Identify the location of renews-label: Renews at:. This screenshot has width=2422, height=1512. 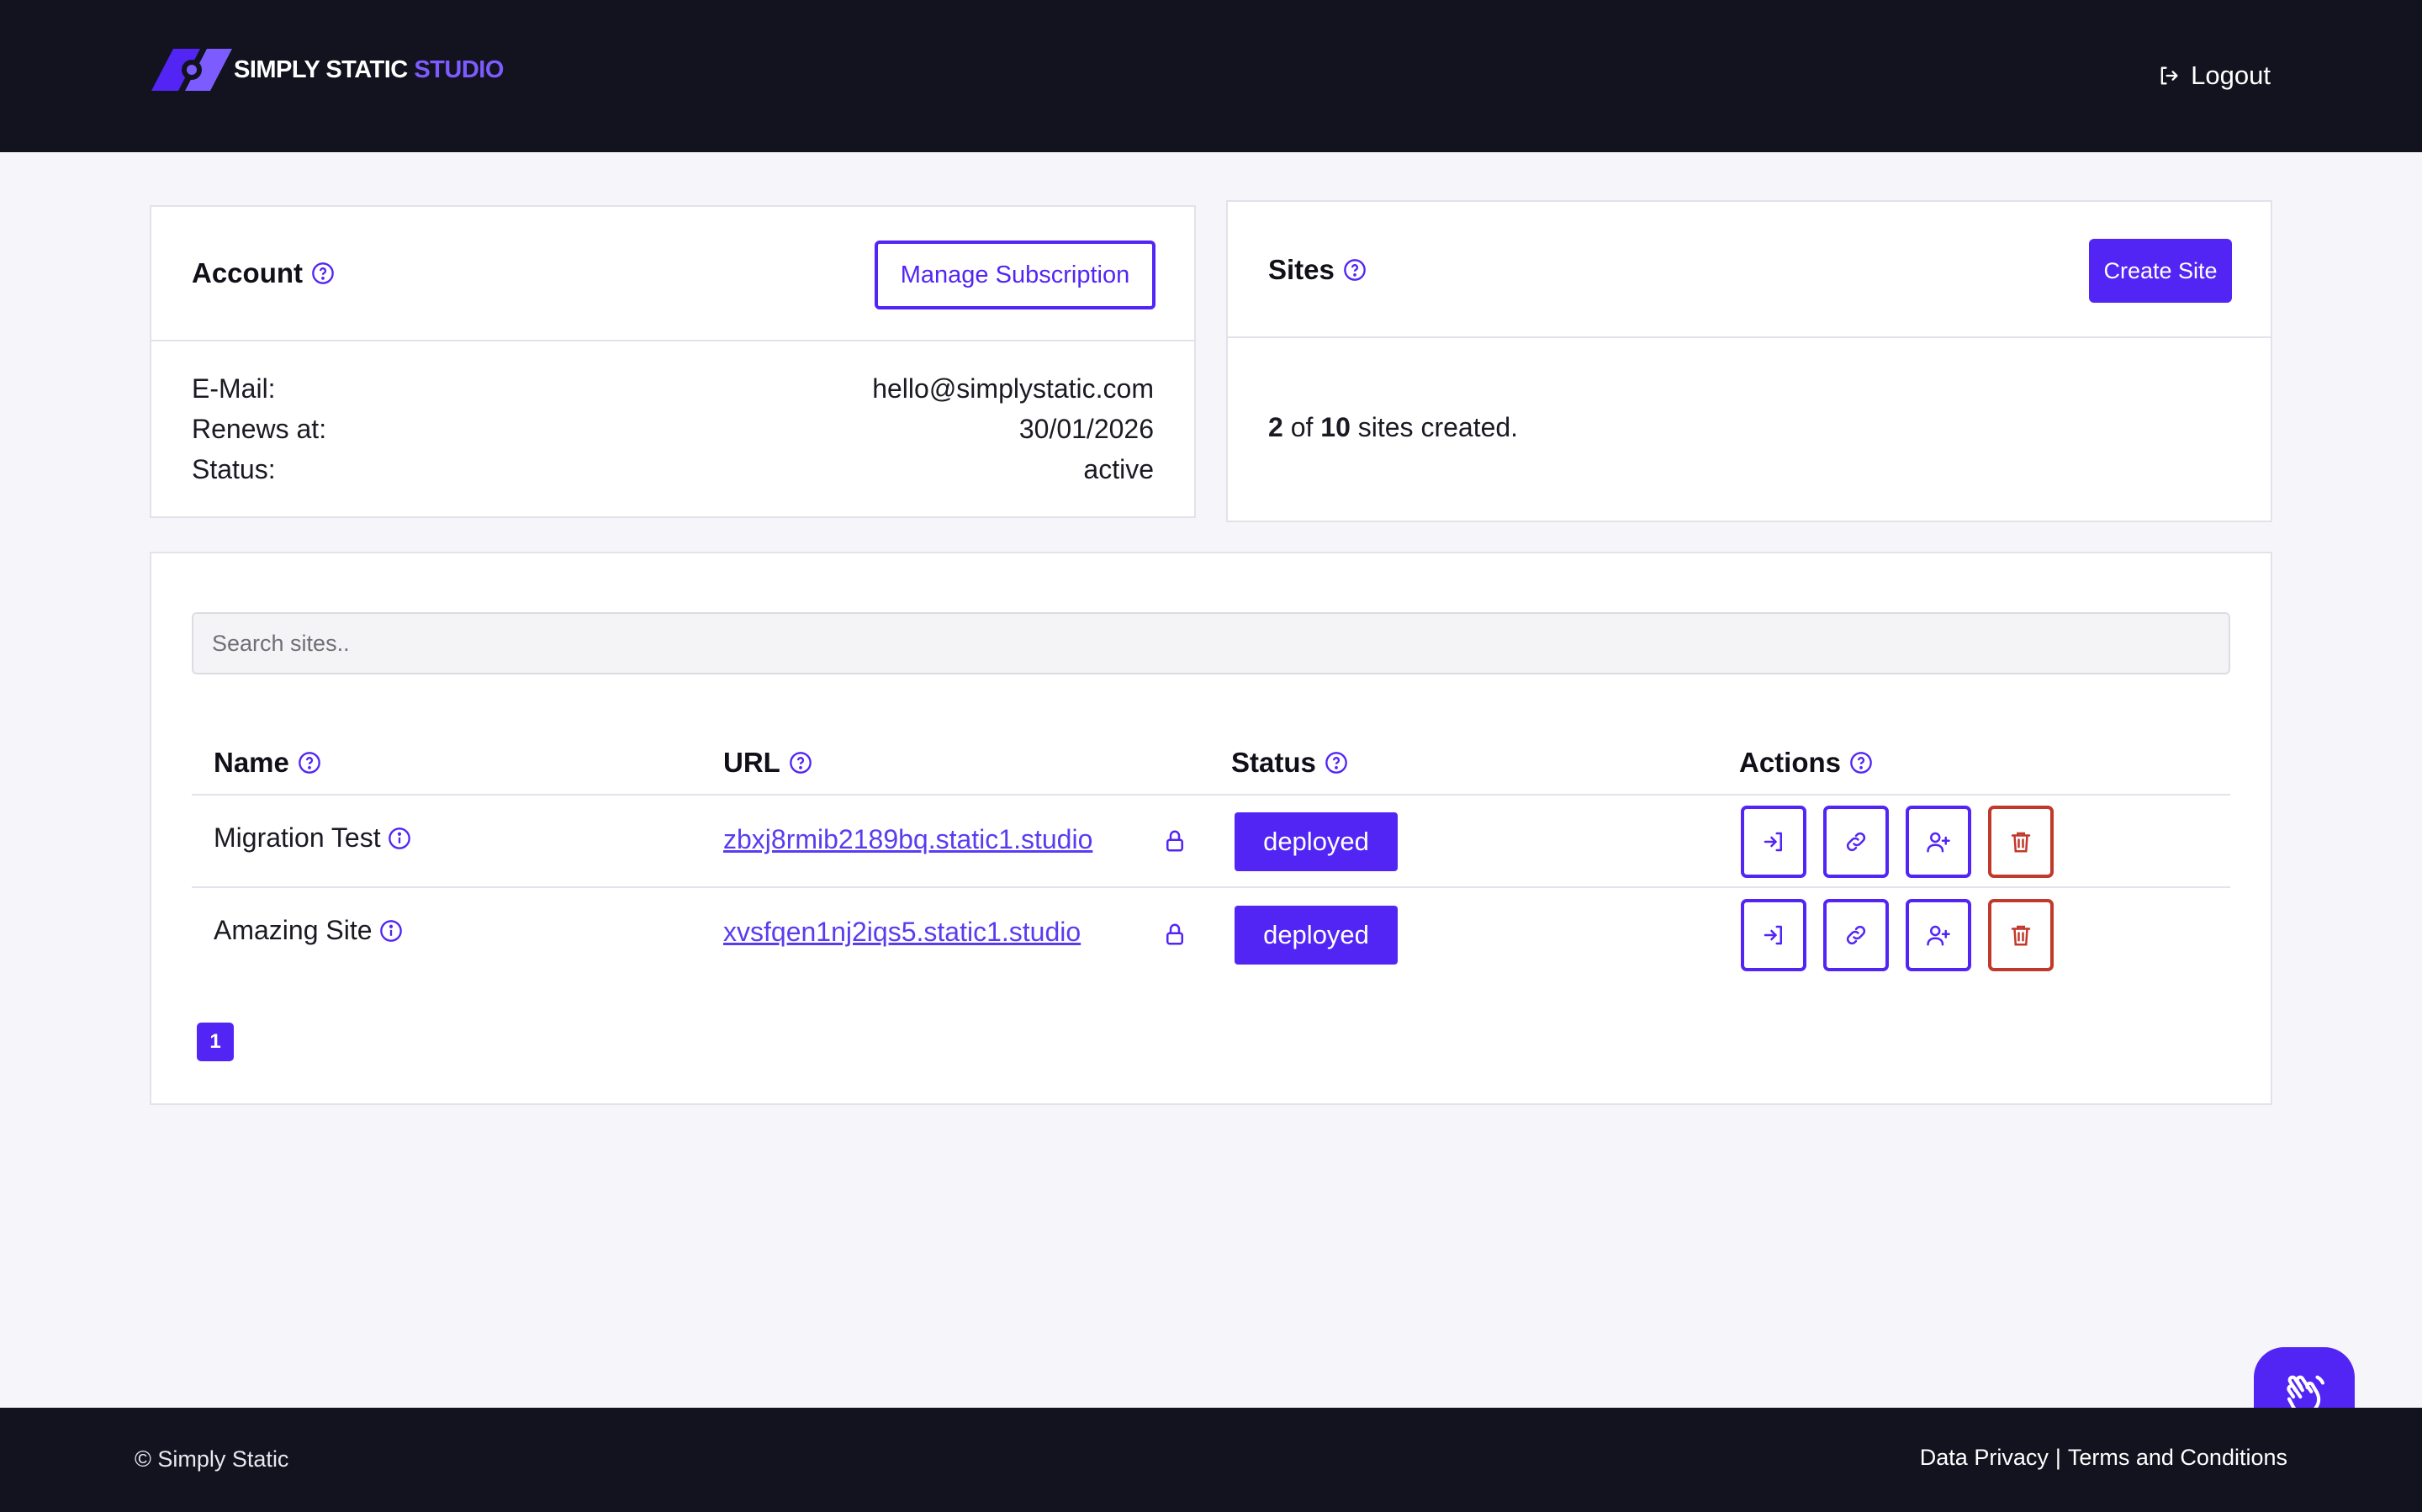
(259, 428).